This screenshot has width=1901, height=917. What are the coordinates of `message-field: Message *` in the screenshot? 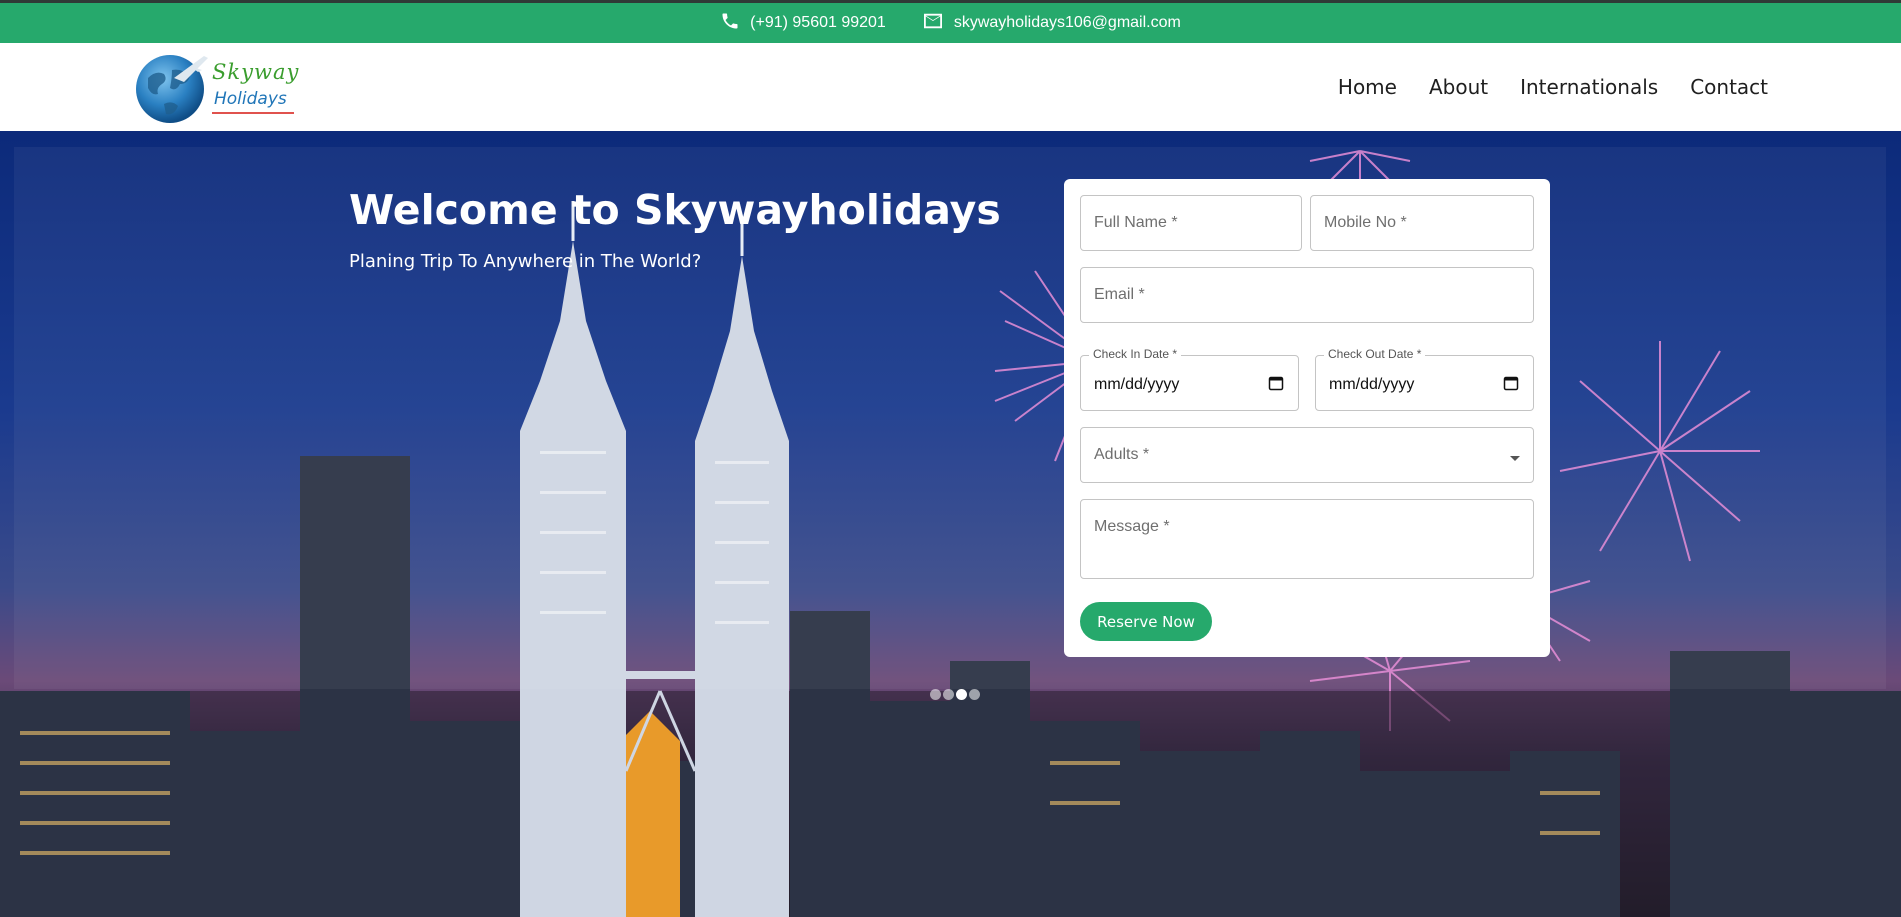 It's located at (1307, 539).